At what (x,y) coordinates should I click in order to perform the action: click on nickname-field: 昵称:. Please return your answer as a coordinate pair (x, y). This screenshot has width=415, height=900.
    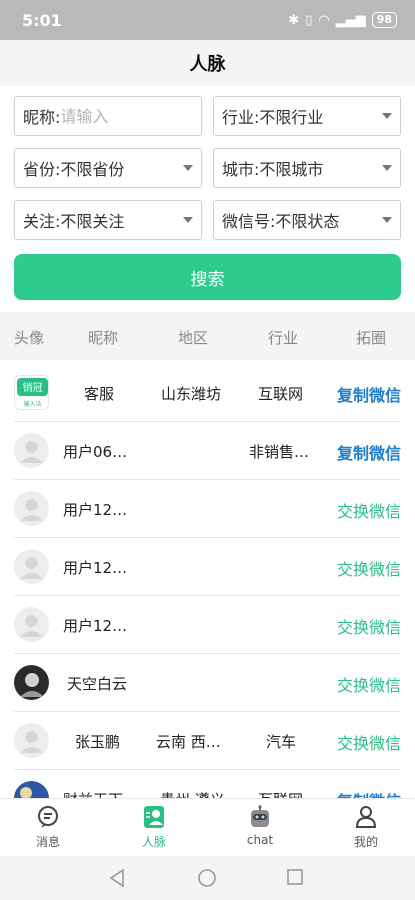
    Looking at the image, I should click on (108, 116).